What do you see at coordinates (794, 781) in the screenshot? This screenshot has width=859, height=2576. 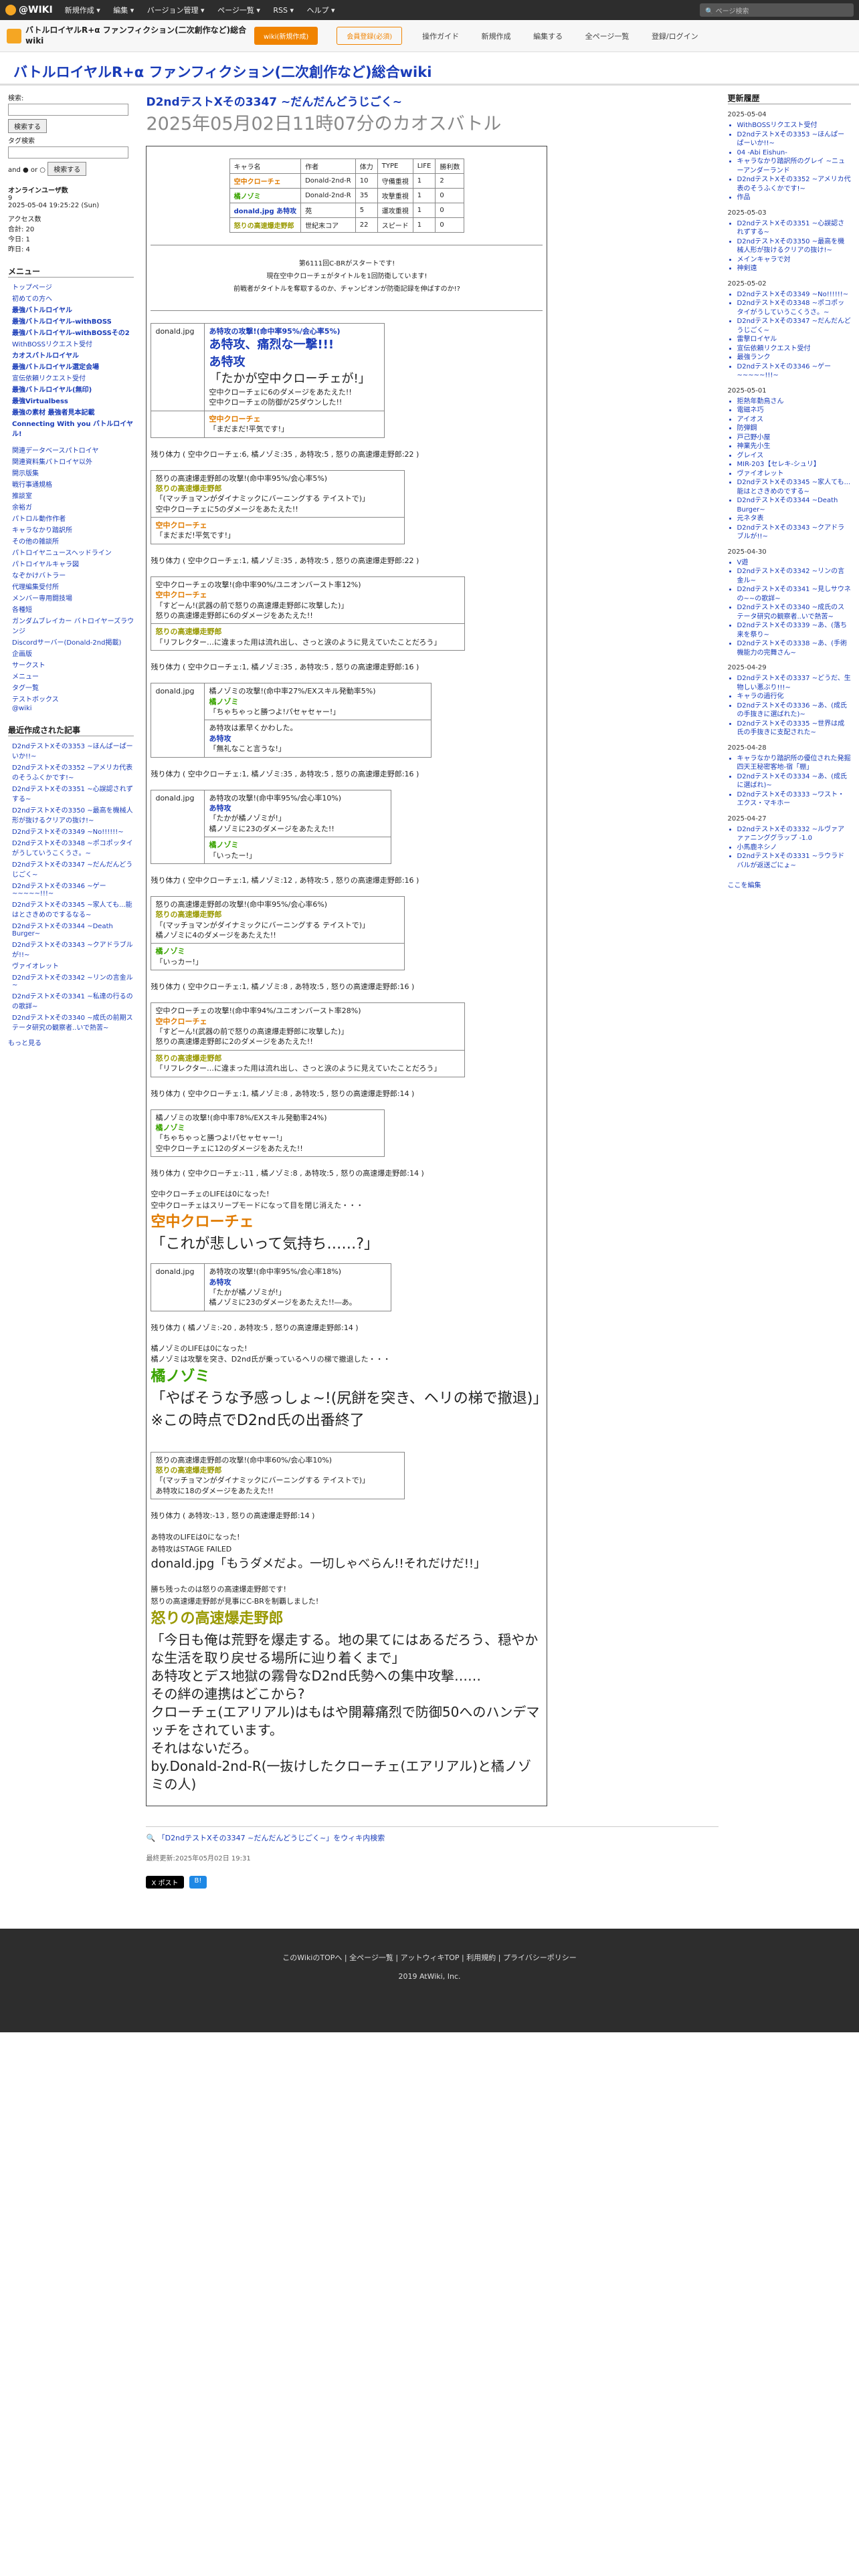 I see `history-item: D2ndテストXその3334 ~あ、(成氏に選ばれ)~` at bounding box center [794, 781].